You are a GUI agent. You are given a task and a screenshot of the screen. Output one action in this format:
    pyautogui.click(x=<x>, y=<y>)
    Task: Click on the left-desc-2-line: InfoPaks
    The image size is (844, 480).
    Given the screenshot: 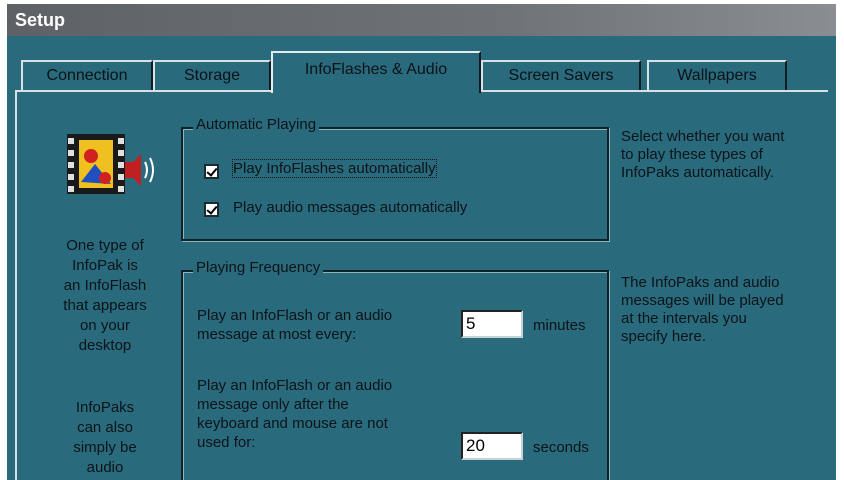 What is the action you would take?
    pyautogui.click(x=105, y=407)
    